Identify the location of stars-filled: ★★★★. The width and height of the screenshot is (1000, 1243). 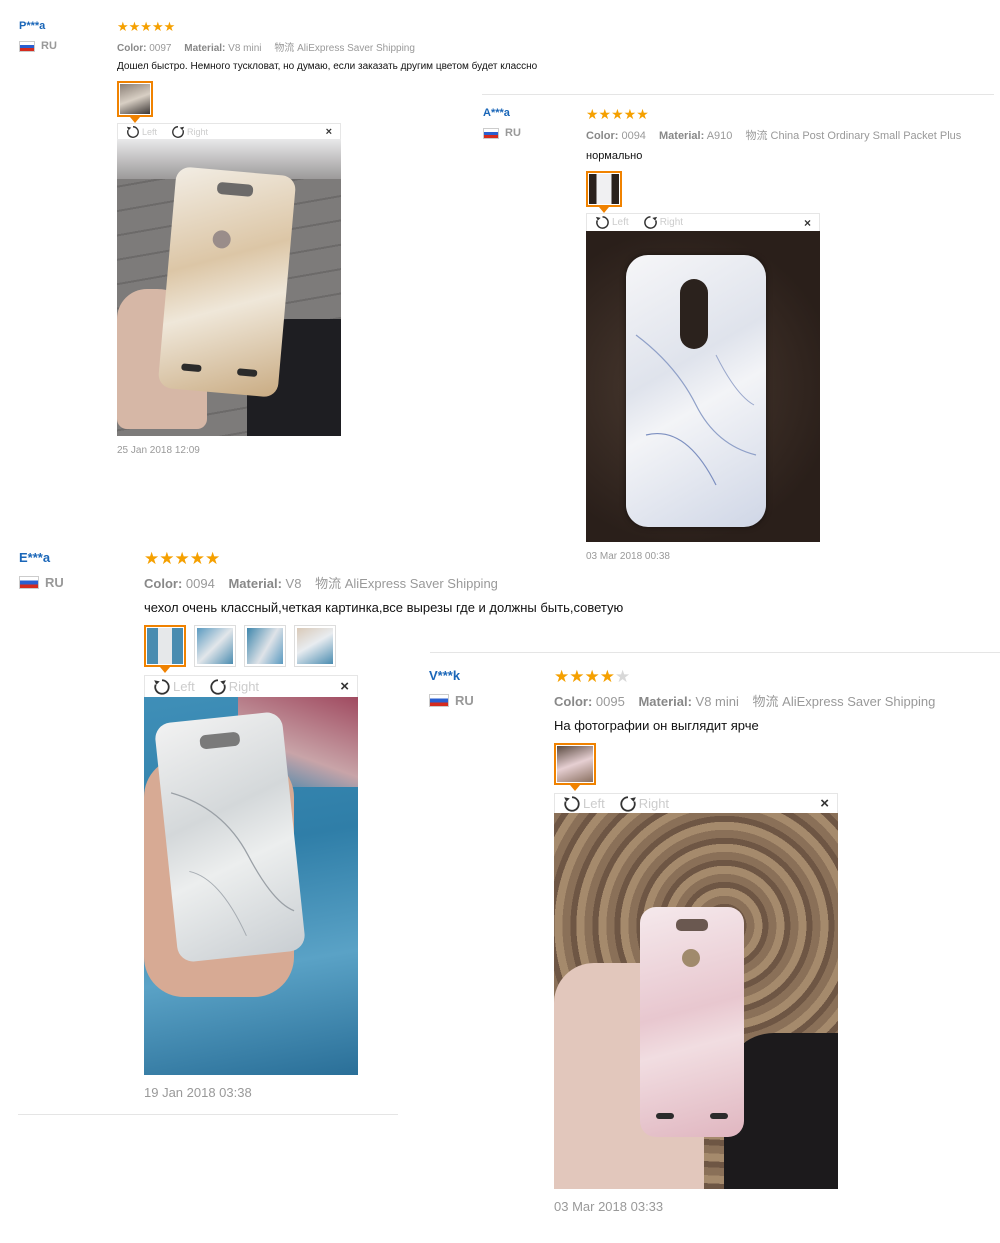
(584, 676).